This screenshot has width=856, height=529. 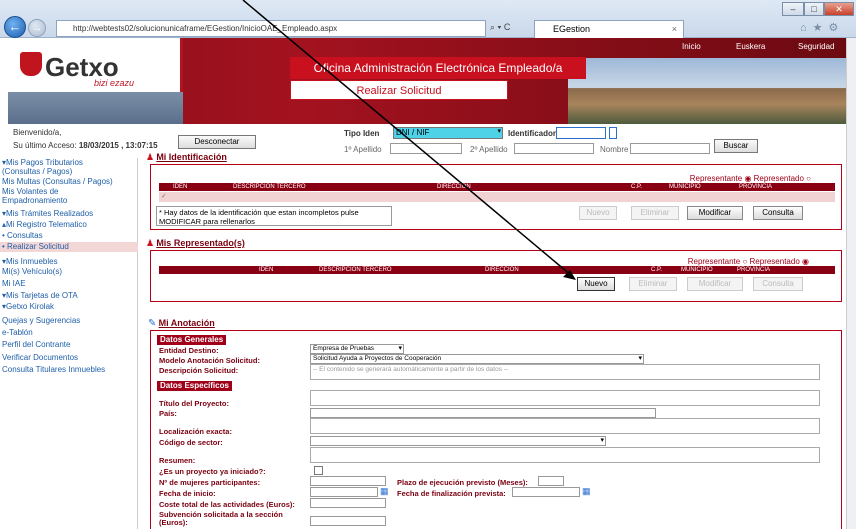 I want to click on col-cp: C.P., so click(x=636, y=187).